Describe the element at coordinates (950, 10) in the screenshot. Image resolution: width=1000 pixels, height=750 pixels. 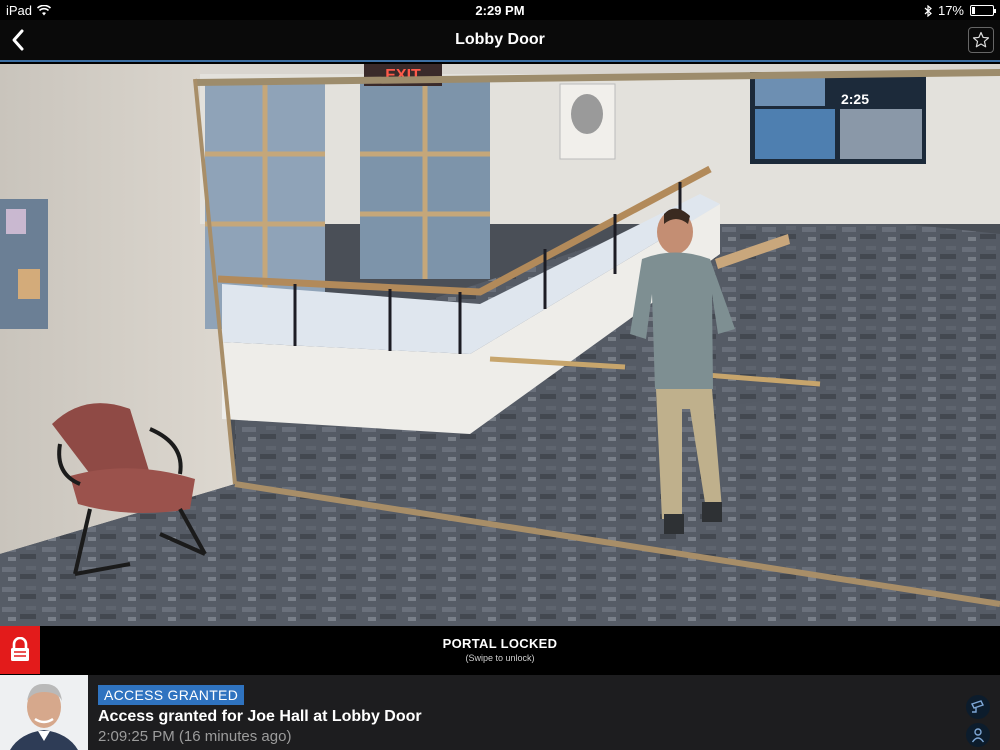
I see `battery-percent: 17%` at that location.